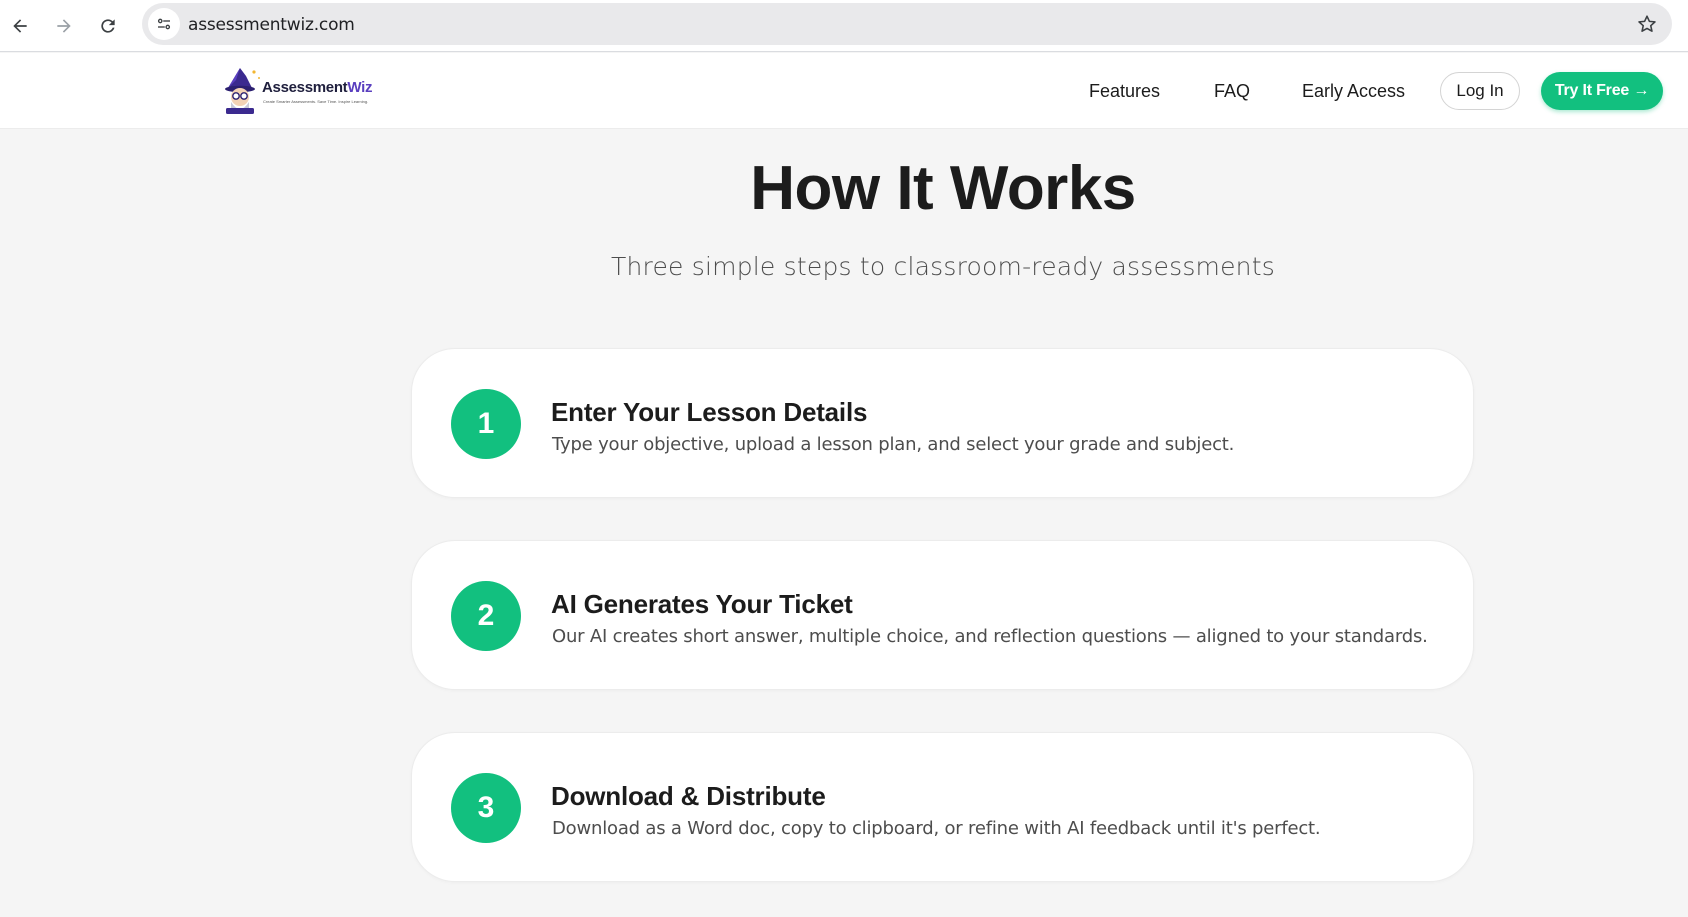 The image size is (1688, 917). What do you see at coordinates (486, 424) in the screenshot?
I see `step-number-badge: 1` at bounding box center [486, 424].